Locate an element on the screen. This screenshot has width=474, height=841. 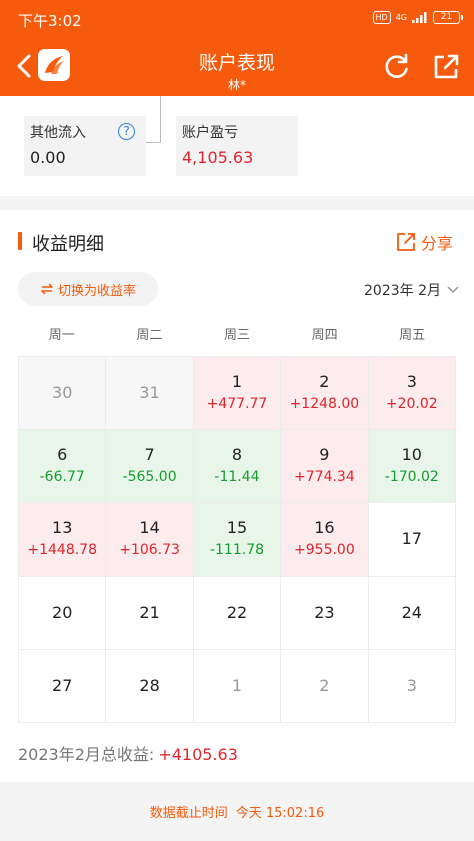
calendar-day-cell: 1 is located at coordinates (237, 686).